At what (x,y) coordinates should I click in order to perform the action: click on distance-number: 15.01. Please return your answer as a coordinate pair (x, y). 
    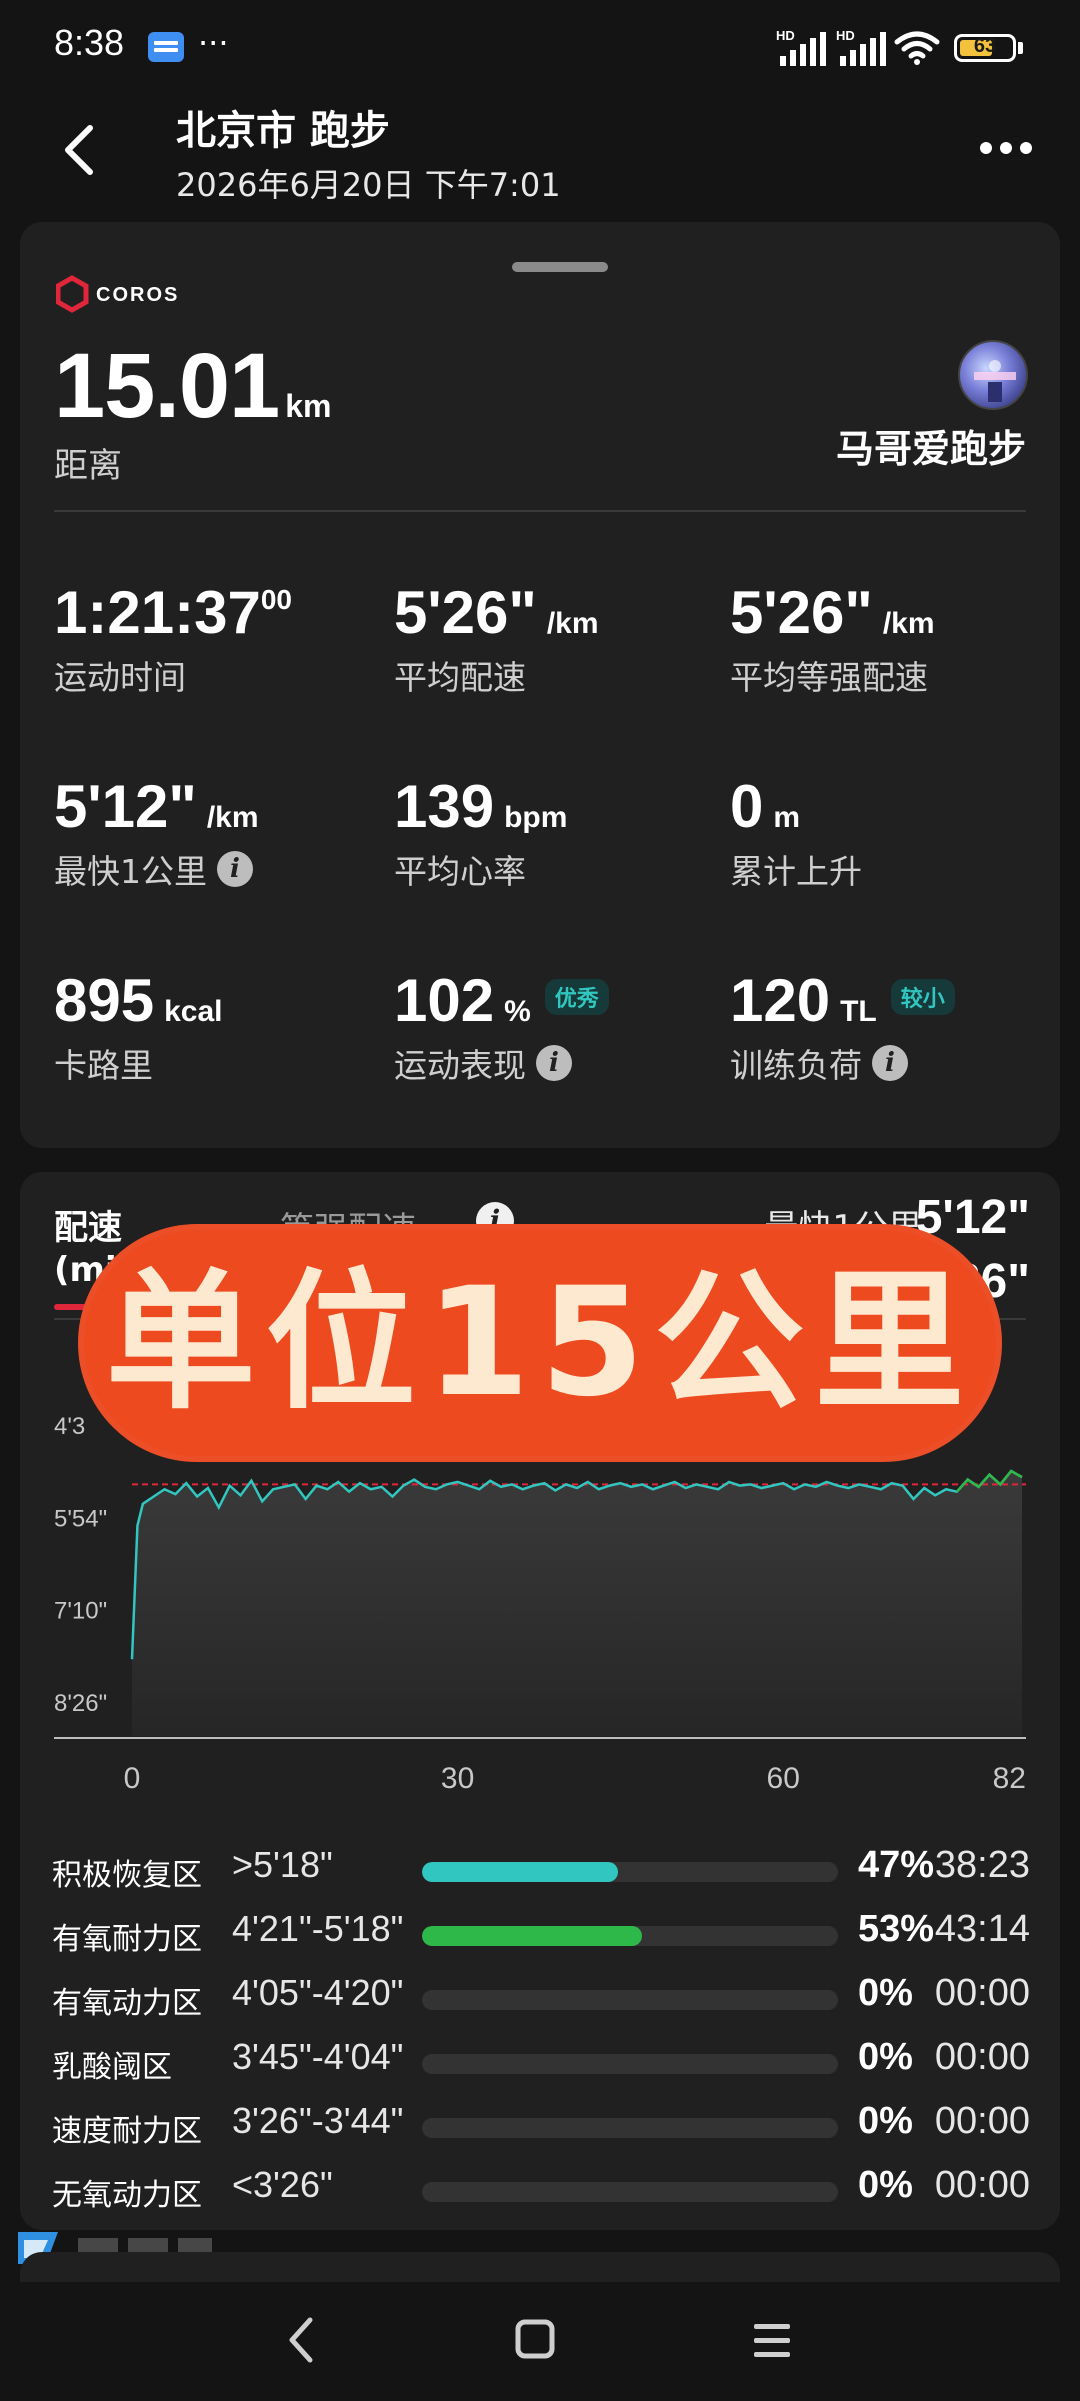
    Looking at the image, I should click on (167, 386).